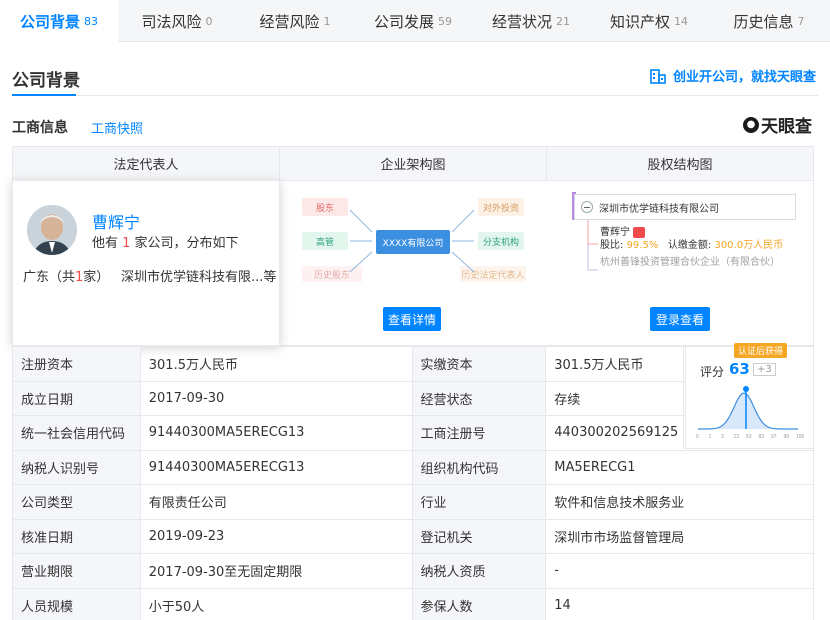  What do you see at coordinates (76, 603) in the screenshot?
I see `table-key: 人员规模` at bounding box center [76, 603].